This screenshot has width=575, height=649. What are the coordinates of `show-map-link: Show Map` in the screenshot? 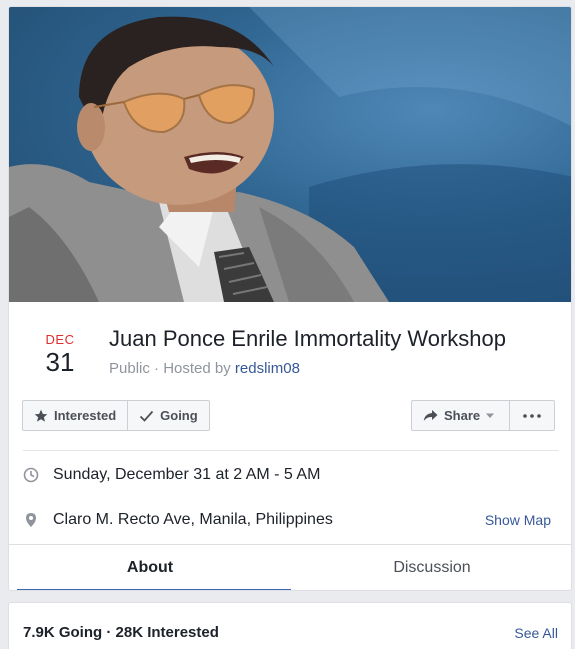 It's located at (518, 520).